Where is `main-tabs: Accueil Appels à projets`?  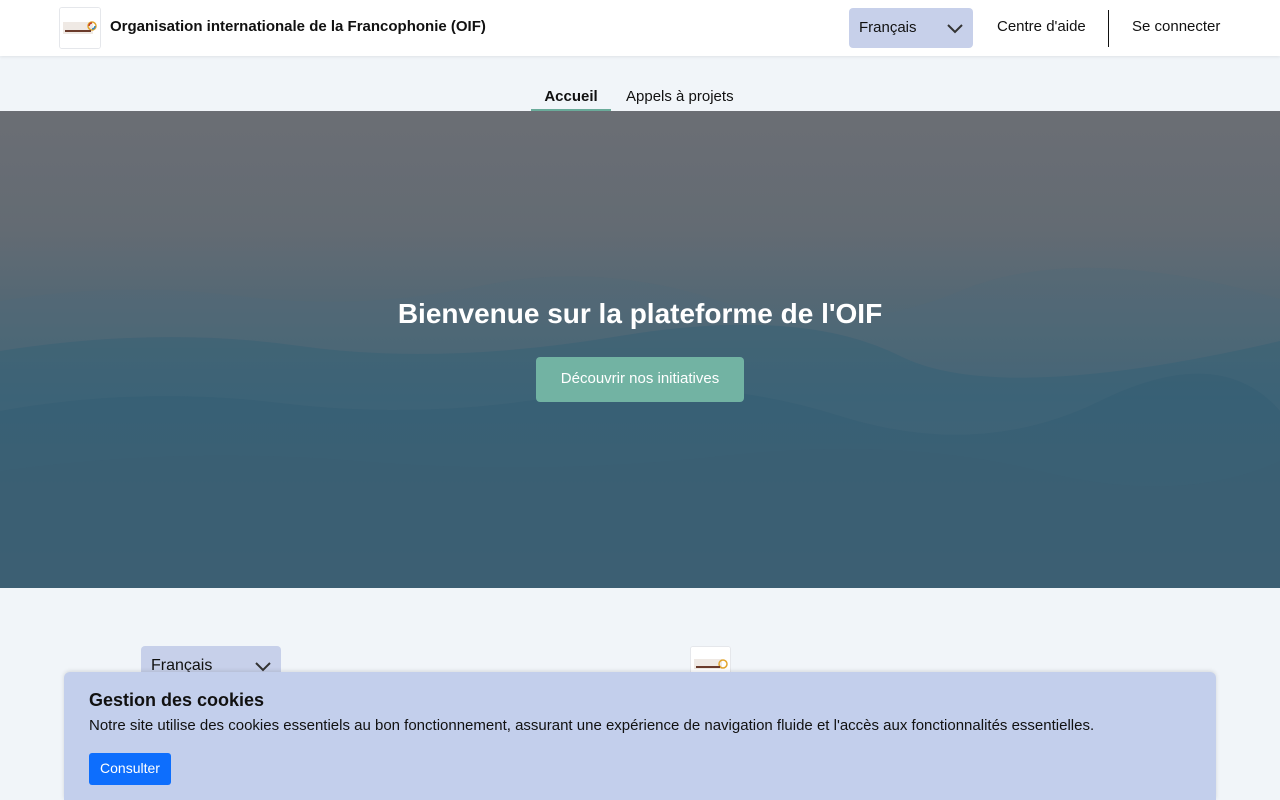 main-tabs: Accueil Appels à projets is located at coordinates (640, 83).